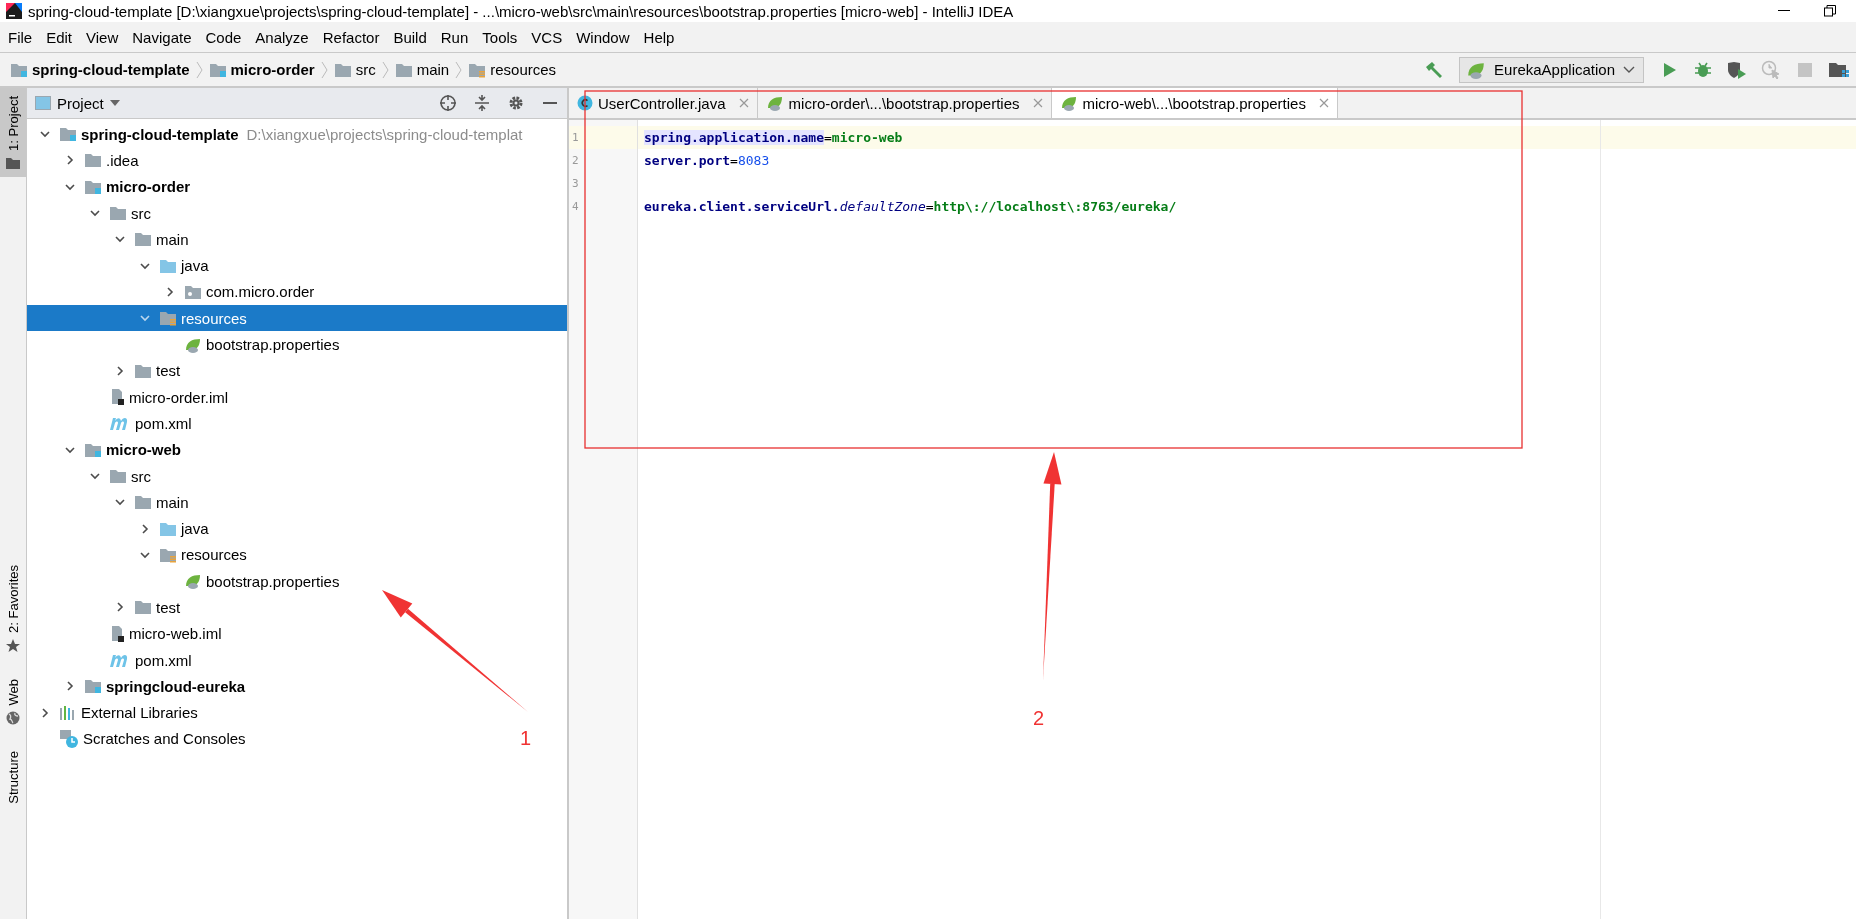 The height and width of the screenshot is (919, 1856). Describe the element at coordinates (1737, 69) in the screenshot. I see `coverage-icon` at that location.